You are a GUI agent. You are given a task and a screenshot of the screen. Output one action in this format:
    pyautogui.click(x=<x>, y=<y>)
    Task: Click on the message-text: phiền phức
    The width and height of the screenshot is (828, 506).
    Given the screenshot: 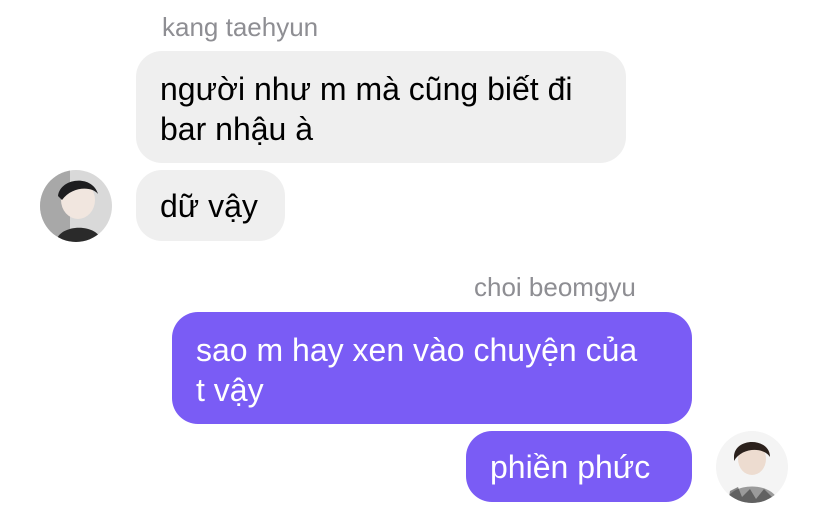 What is the action you would take?
    pyautogui.click(x=570, y=467)
    